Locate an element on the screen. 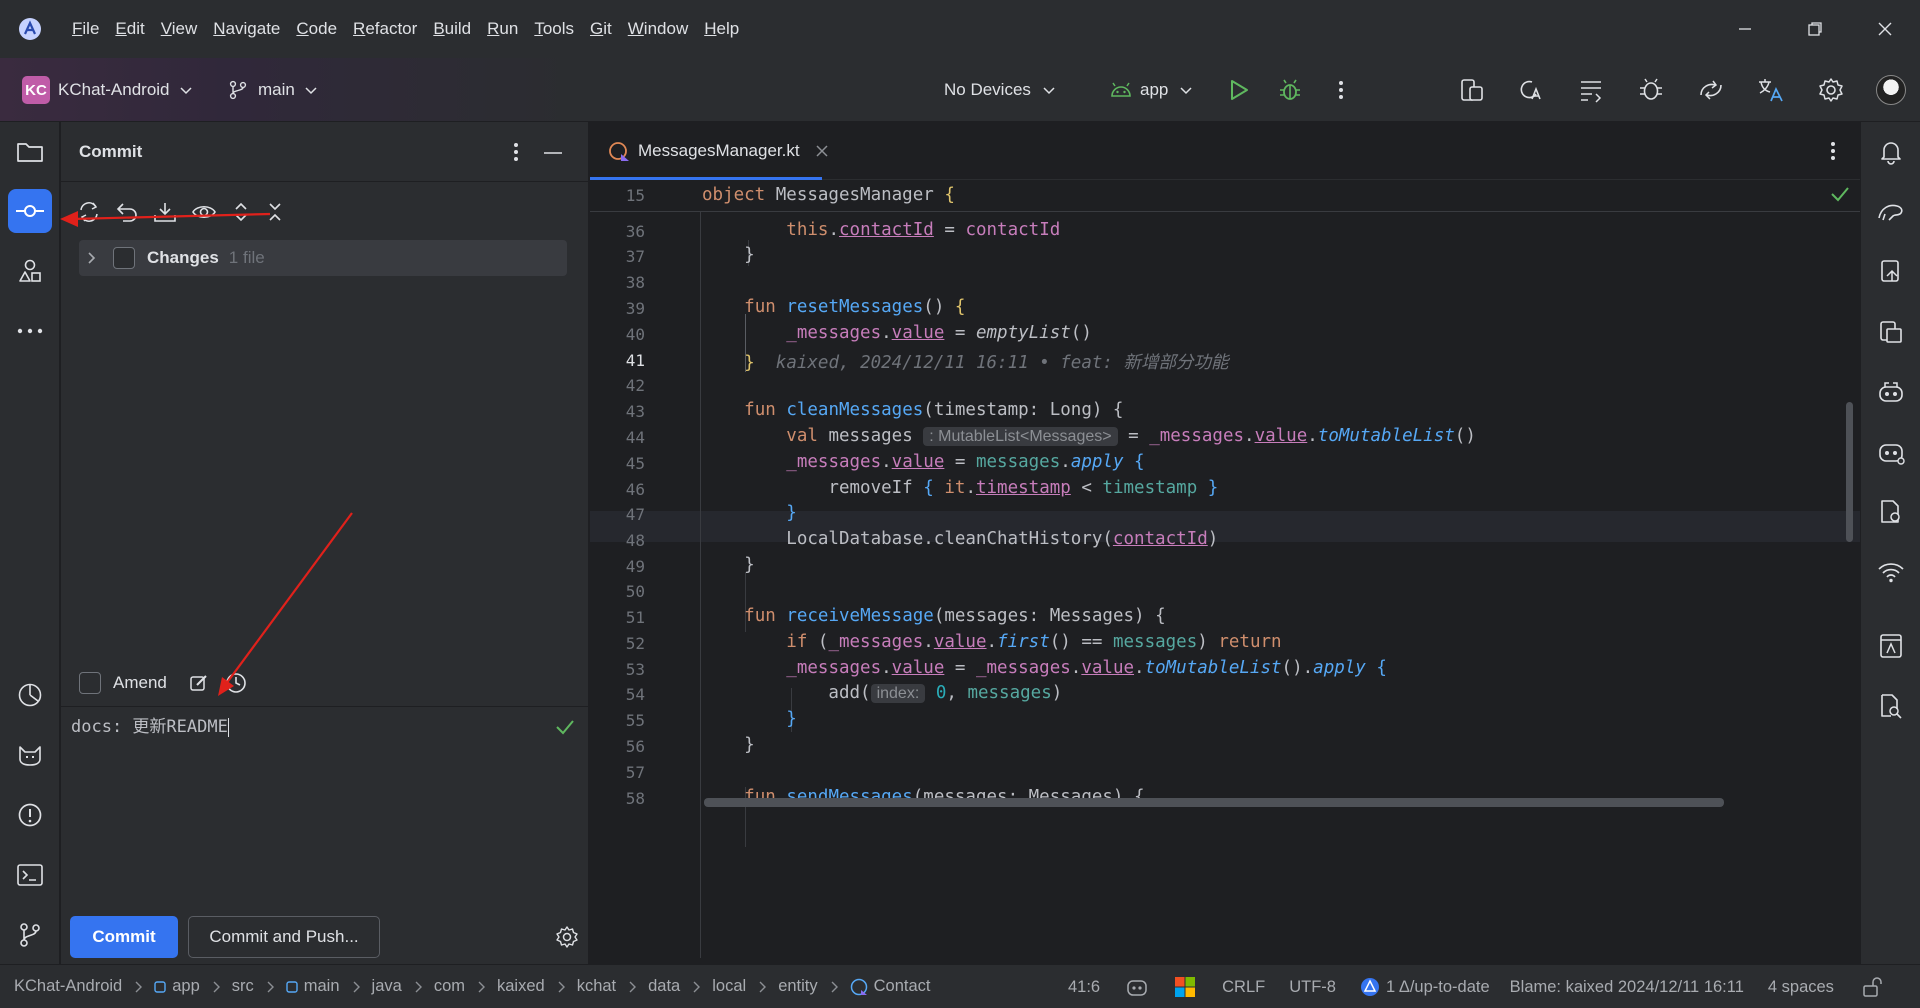  project-folder-icon is located at coordinates (30, 152).